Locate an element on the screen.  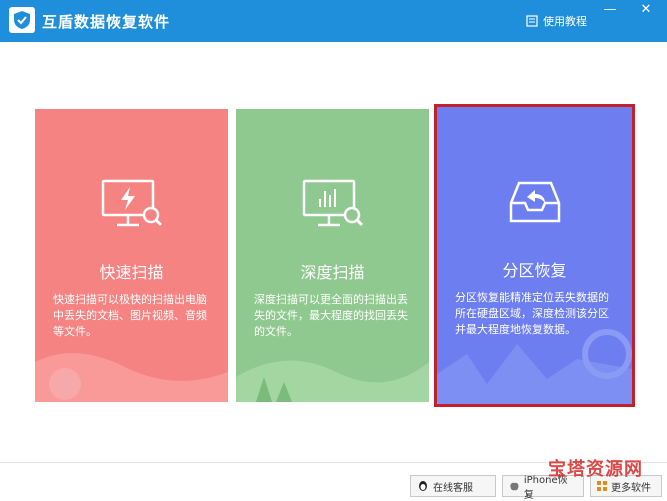
partition-recovery-title: 分区恢复 is located at coordinates (534, 270).